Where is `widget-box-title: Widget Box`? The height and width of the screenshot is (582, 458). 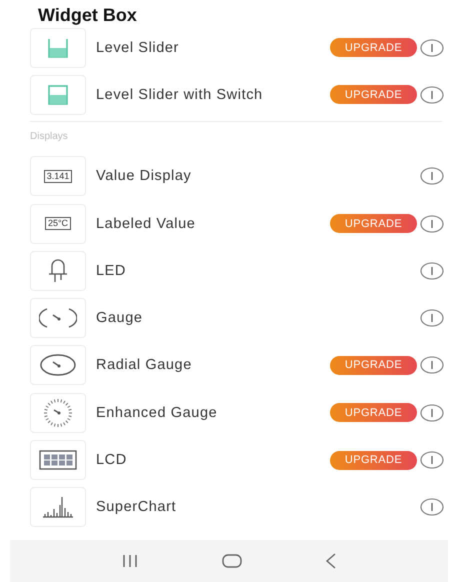 widget-box-title: Widget Box is located at coordinates (87, 14).